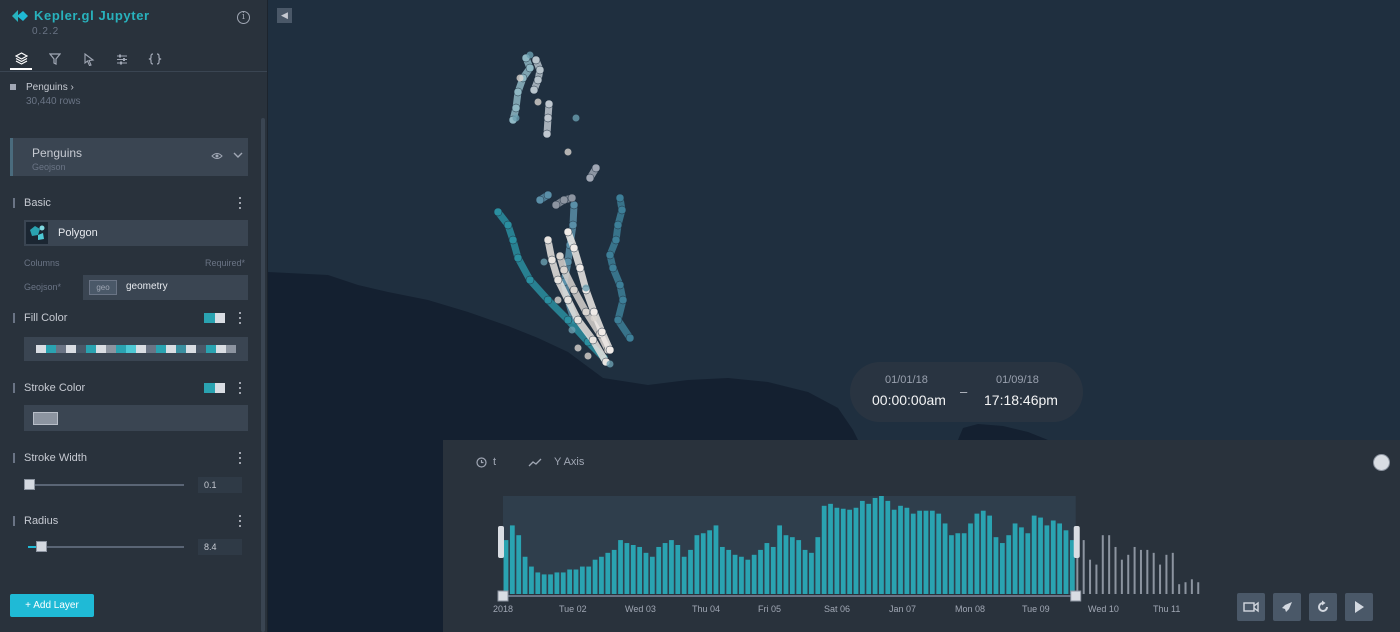 Image resolution: width=1400 pixels, height=632 pixels. Describe the element at coordinates (55, 59) in the screenshot. I see `tab-filters` at that location.